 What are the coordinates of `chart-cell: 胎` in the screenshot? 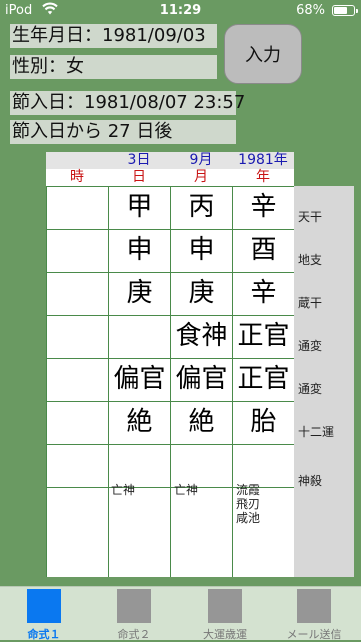 It's located at (263, 422).